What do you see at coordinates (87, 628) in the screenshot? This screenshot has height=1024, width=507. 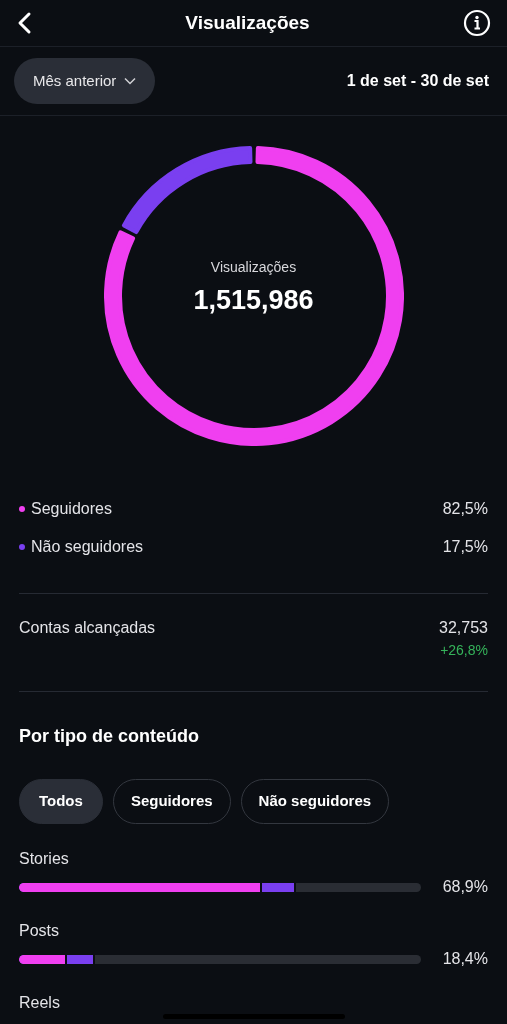 I see `reach-label: Contas alcançadas` at bounding box center [87, 628].